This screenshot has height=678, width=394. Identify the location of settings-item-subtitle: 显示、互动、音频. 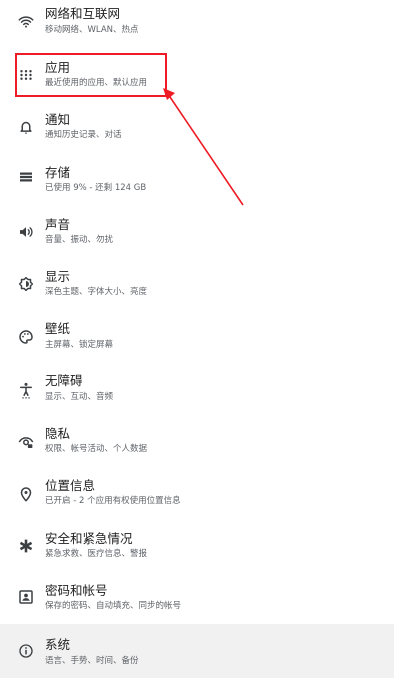
(79, 397).